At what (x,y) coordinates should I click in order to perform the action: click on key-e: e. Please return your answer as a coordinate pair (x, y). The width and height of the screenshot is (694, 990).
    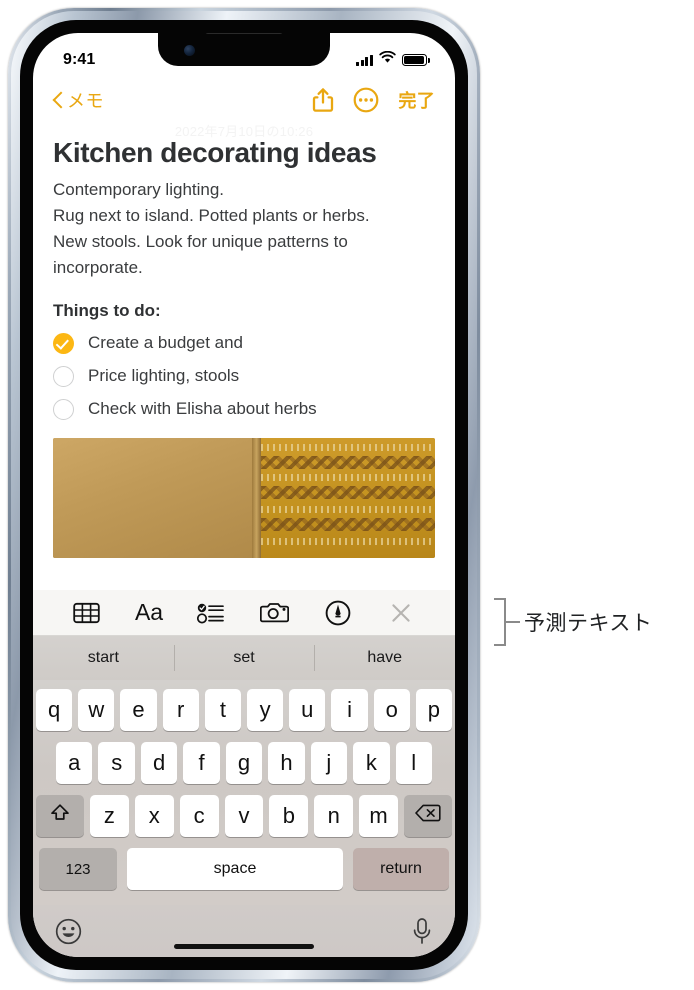
    Looking at the image, I should click on (138, 710).